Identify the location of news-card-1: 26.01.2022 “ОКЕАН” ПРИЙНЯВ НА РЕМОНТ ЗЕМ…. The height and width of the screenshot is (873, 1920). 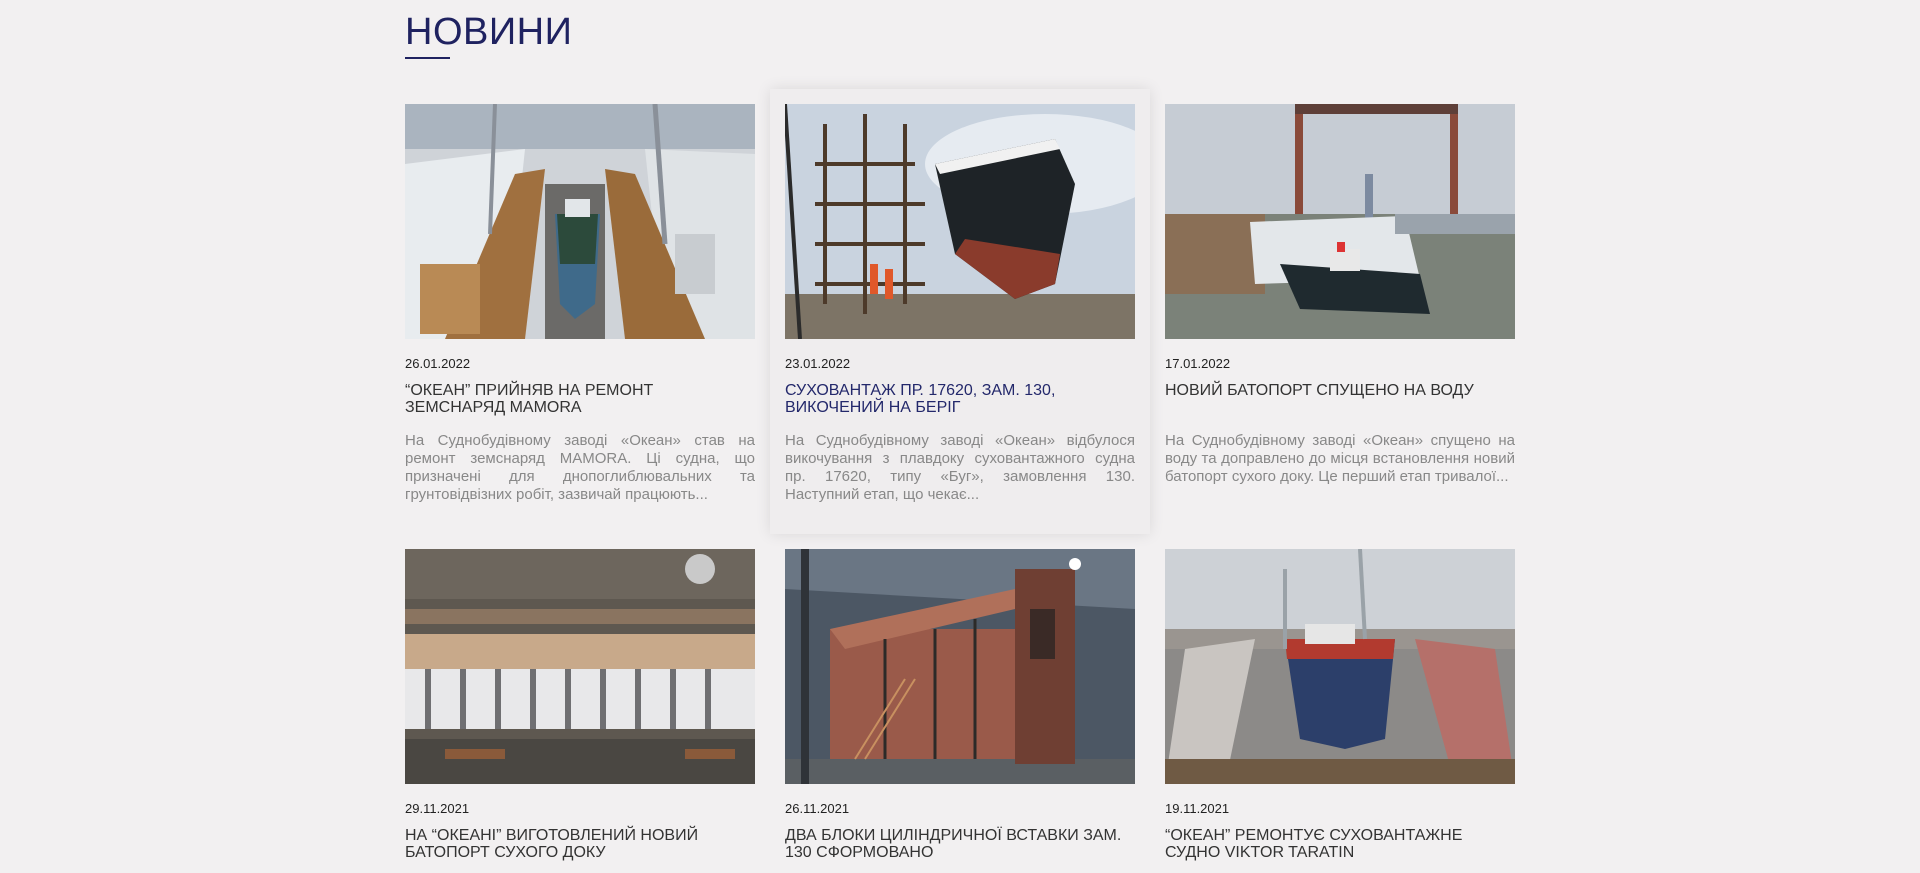
(580, 304).